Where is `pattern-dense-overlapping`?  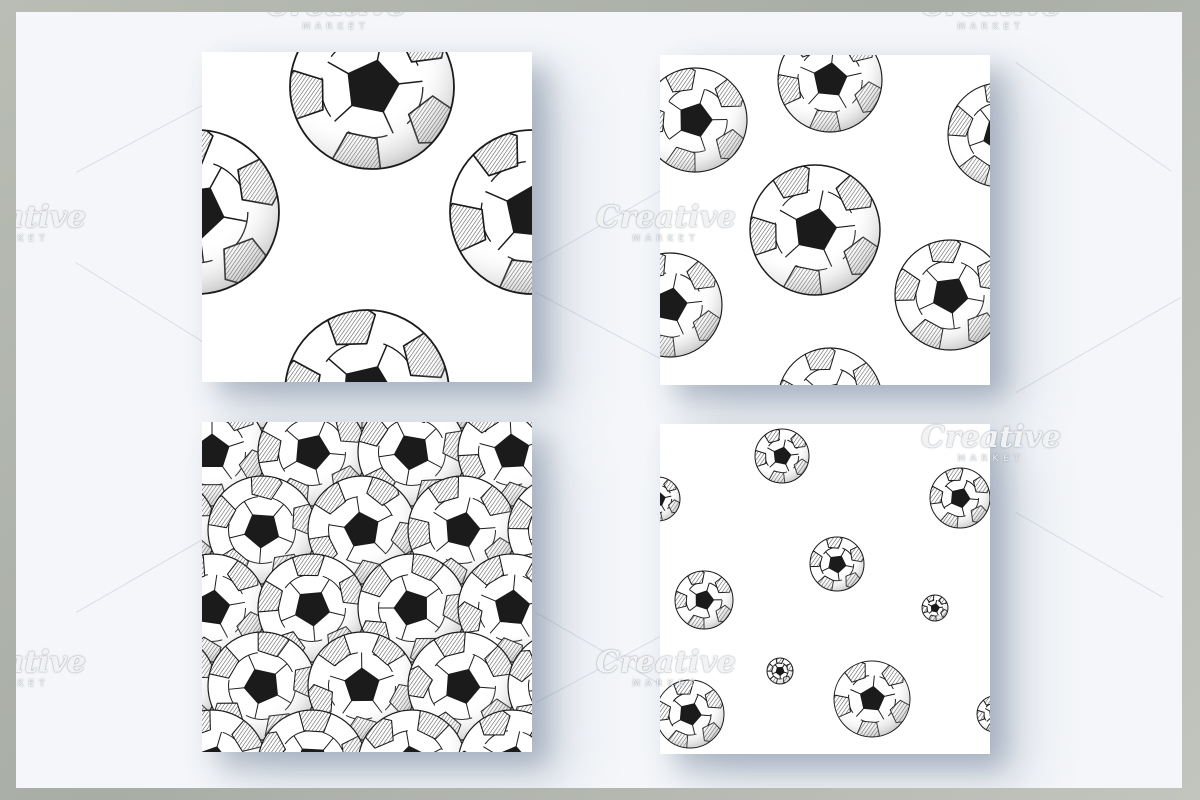 pattern-dense-overlapping is located at coordinates (367, 587).